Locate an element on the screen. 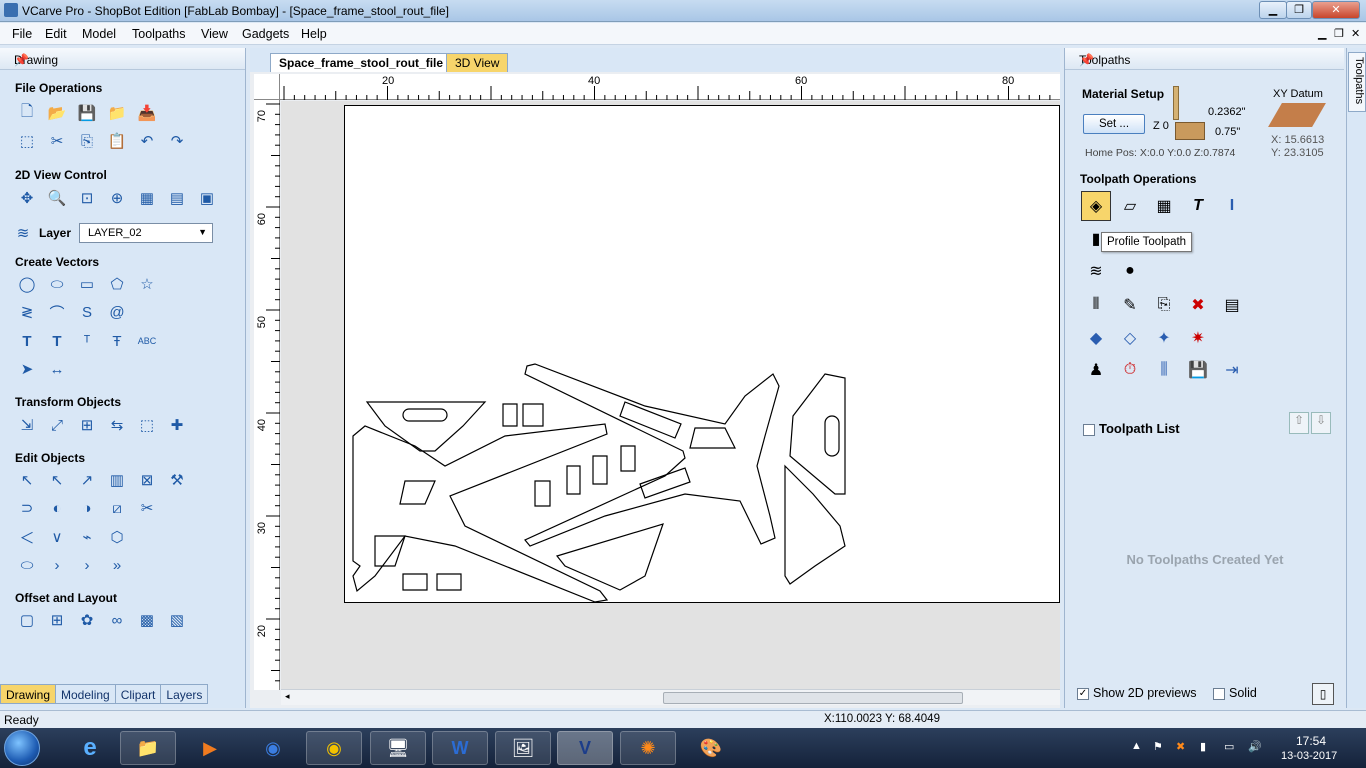 The image size is (1366, 768). tray-device-icon: ▮ is located at coordinates (1203, 746).